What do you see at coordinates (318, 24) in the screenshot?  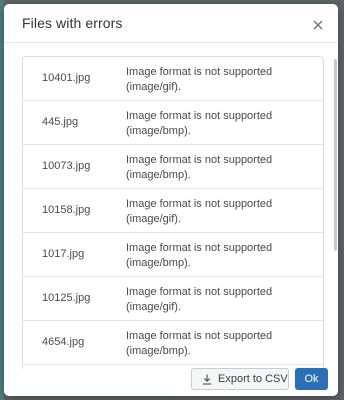 I see `close-icon` at bounding box center [318, 24].